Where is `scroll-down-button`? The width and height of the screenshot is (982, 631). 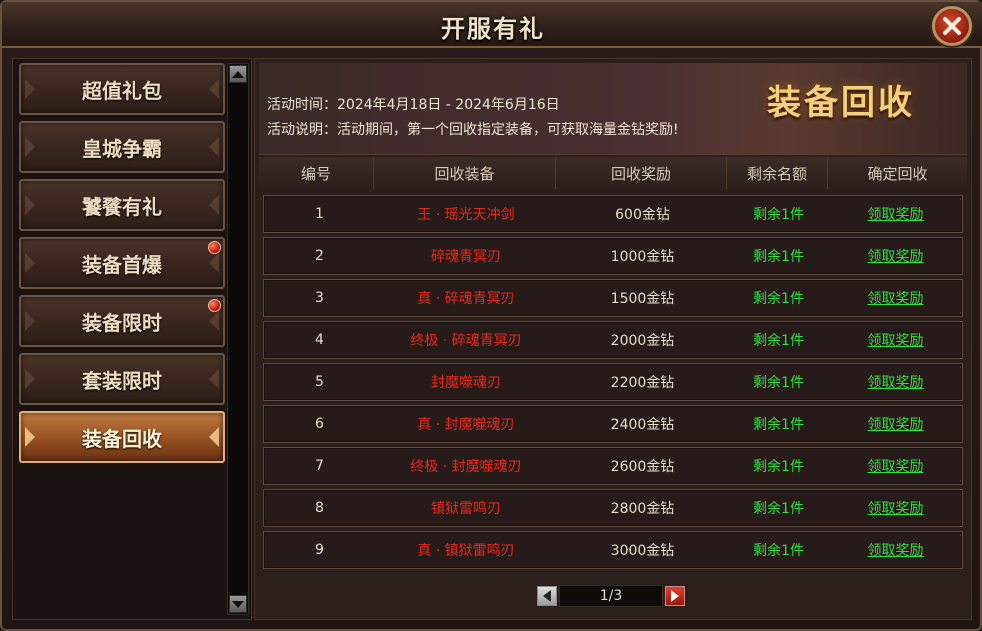 scroll-down-button is located at coordinates (238, 604).